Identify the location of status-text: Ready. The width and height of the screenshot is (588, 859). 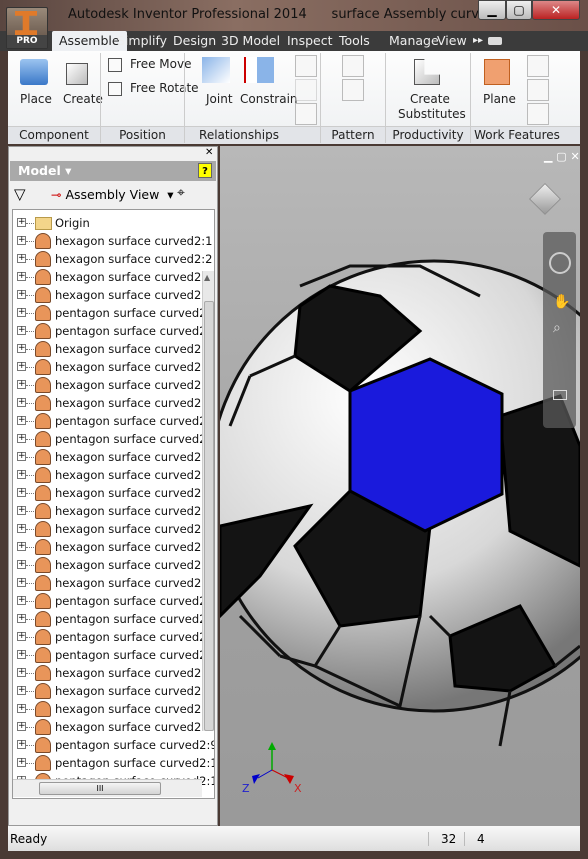
(29, 839).